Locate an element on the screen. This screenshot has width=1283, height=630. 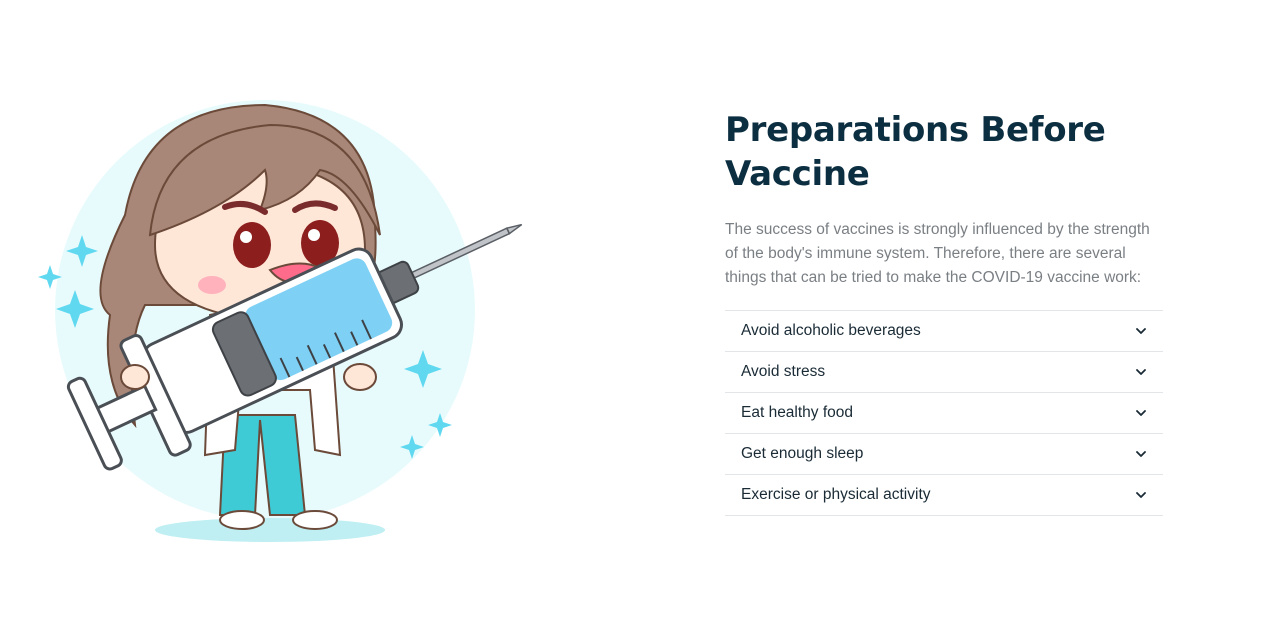
faq-item-avoid-alcohol: Avoid alcoholic beverages is located at coordinates (944, 331).